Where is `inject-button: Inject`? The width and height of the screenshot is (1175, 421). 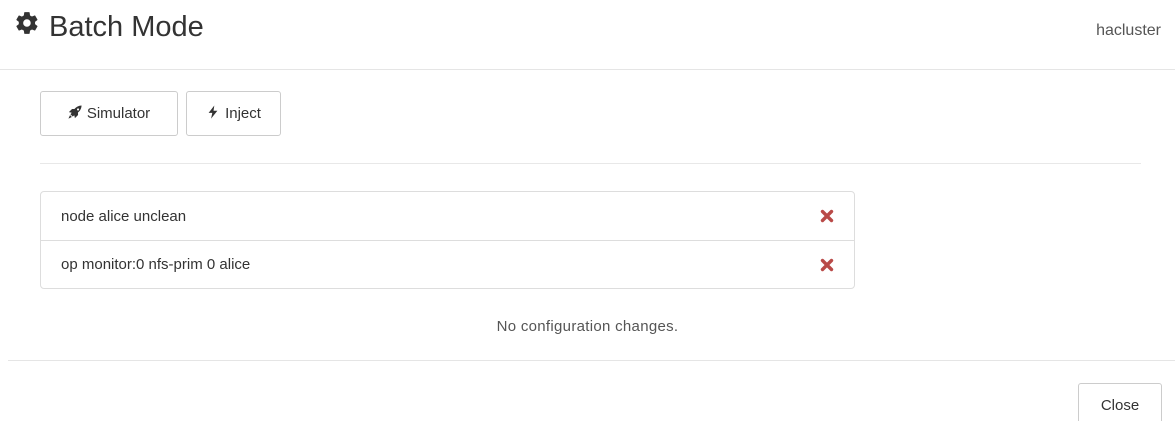 inject-button: Inject is located at coordinates (233, 113).